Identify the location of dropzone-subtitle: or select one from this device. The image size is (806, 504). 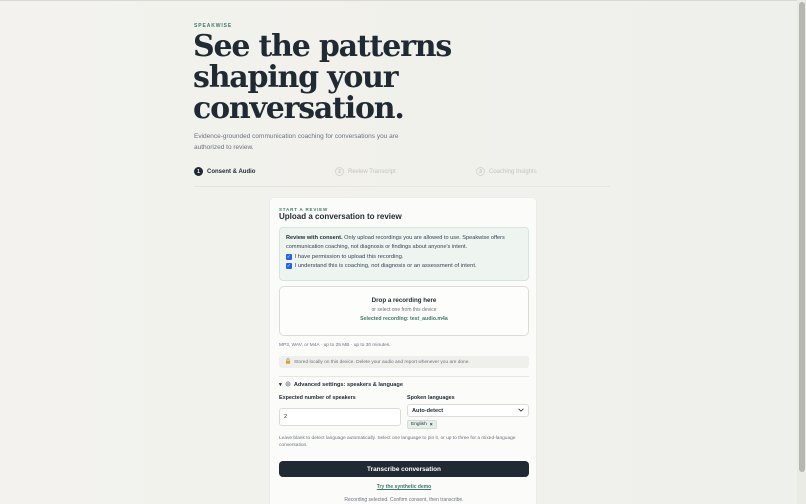
(404, 310).